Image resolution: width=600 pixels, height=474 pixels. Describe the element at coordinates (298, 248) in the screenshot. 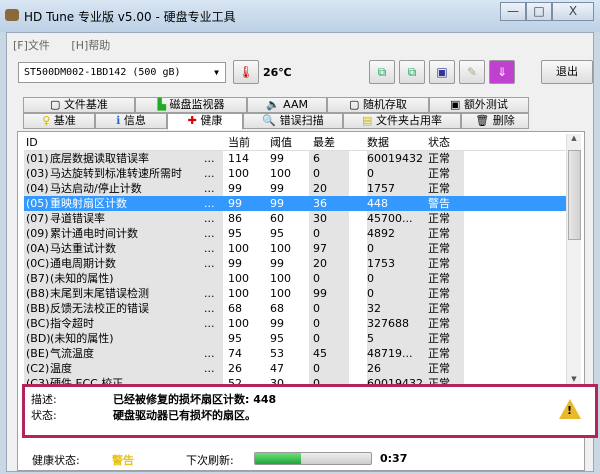

I see `table-row: (0A) 马达重试计数... 100 100 97 0 正常` at that location.